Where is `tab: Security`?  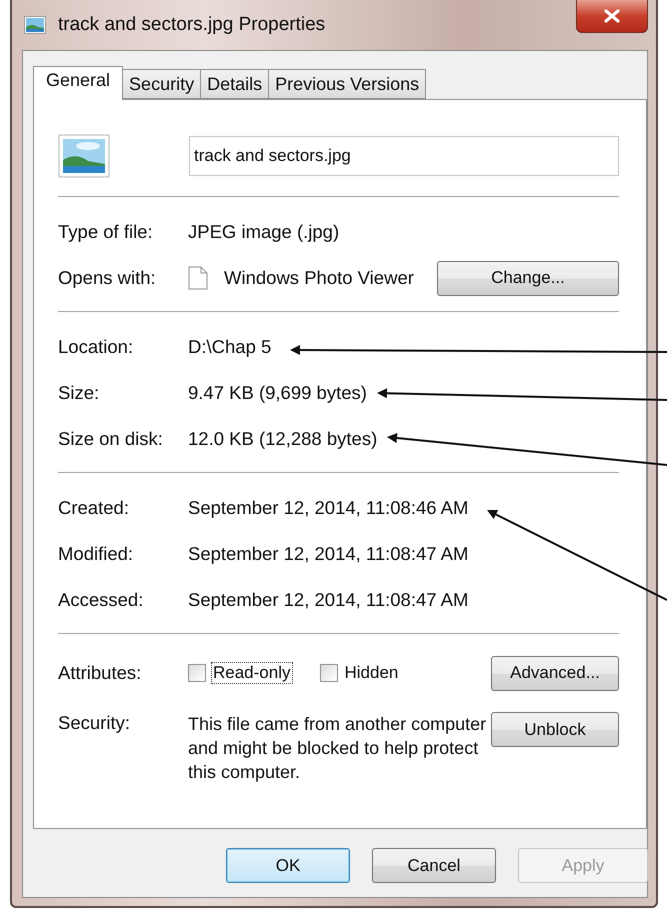 tab: Security is located at coordinates (162, 84).